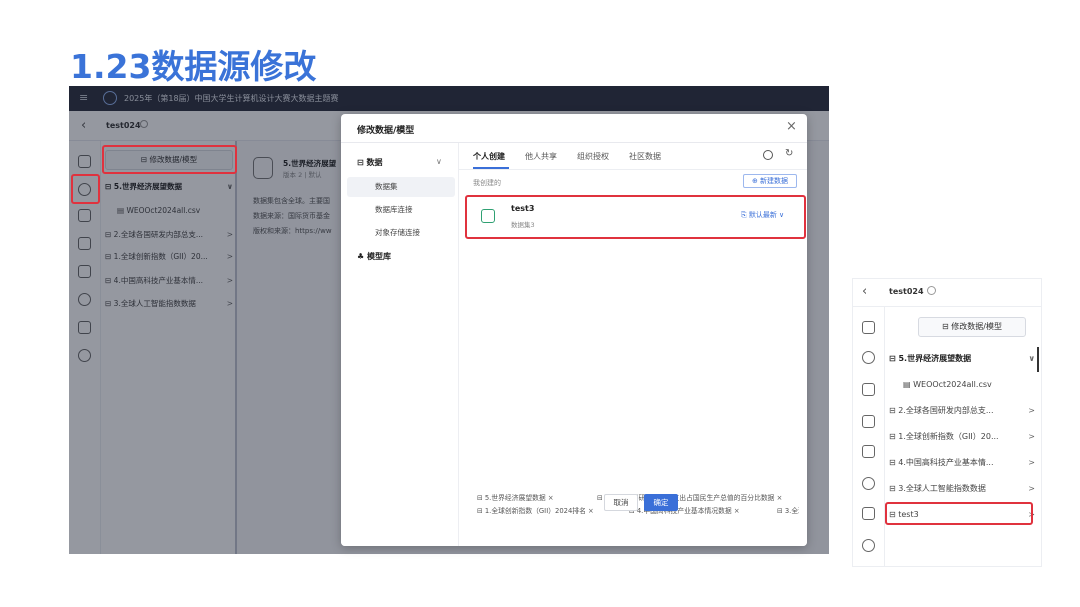 The width and height of the screenshot is (1080, 607). I want to click on info-icon, so click(931, 290).